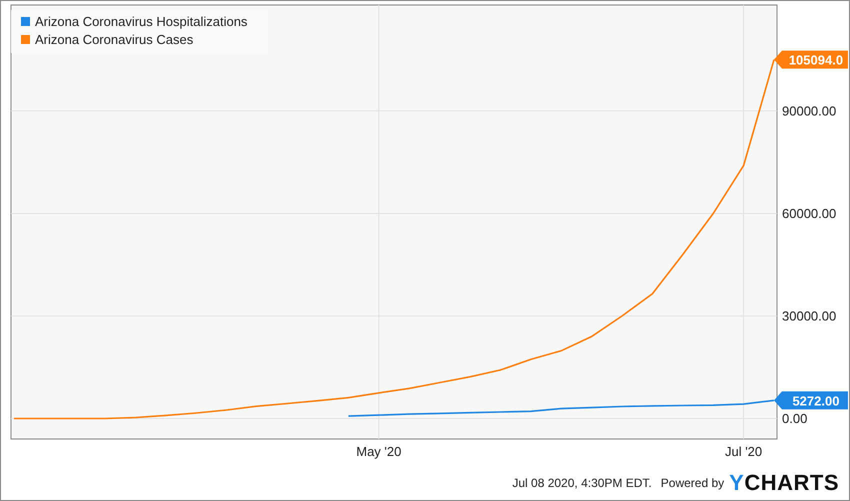  What do you see at coordinates (811, 59) in the screenshot?
I see `value-flag: 105094.0` at bounding box center [811, 59].